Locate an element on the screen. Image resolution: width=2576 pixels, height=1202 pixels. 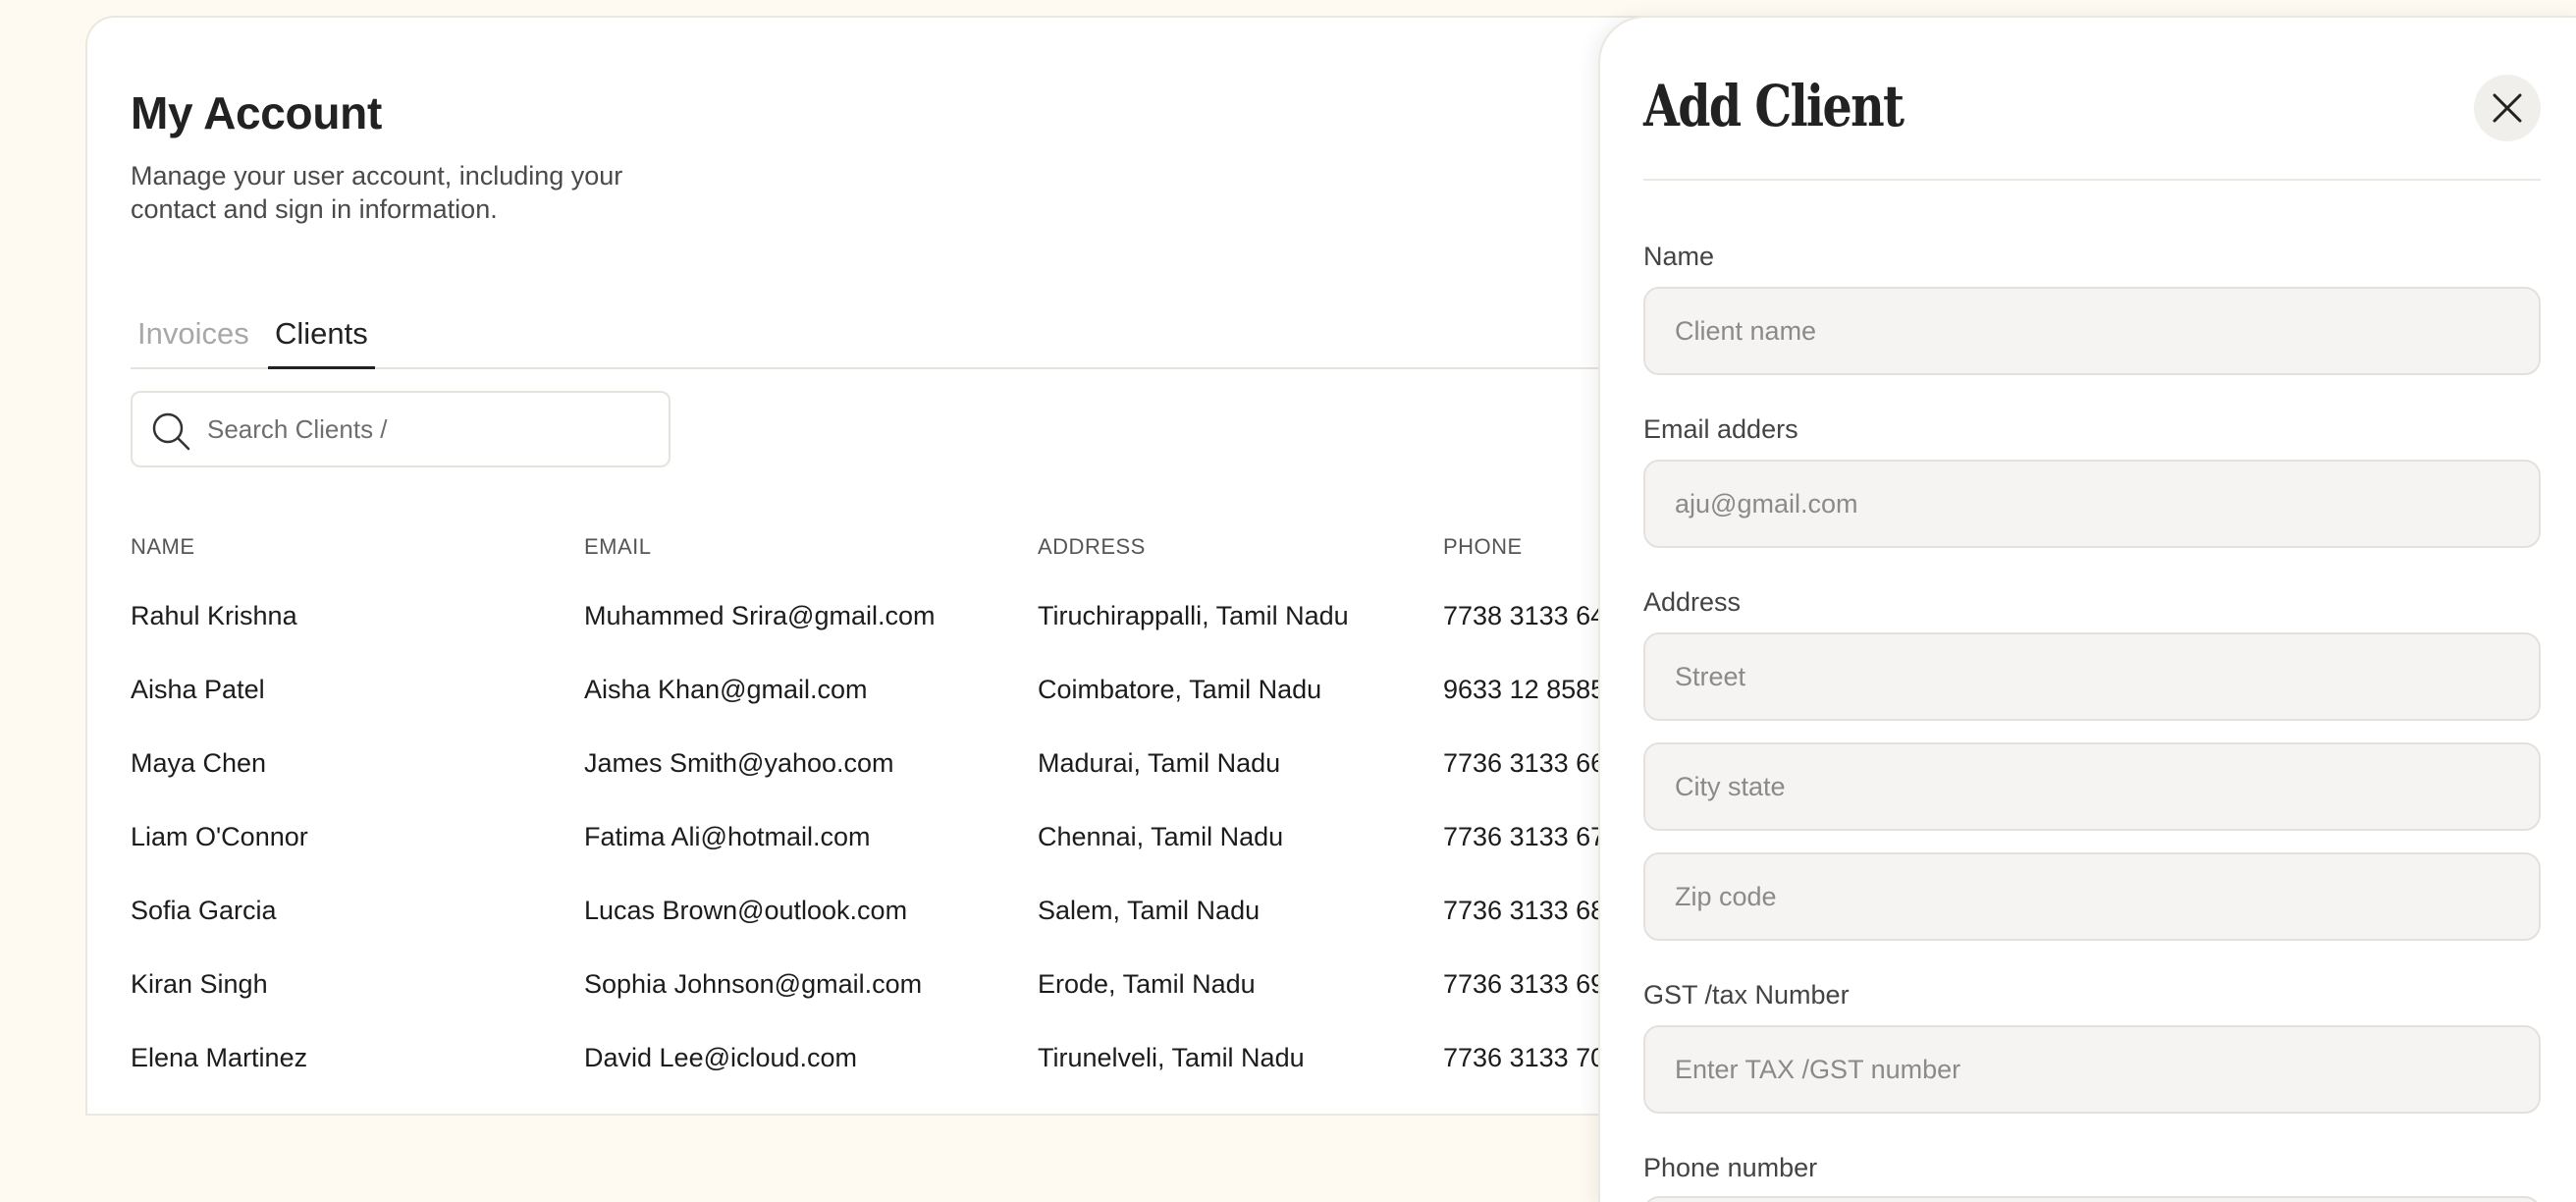
tab-invoices: Invoices is located at coordinates (193, 341).